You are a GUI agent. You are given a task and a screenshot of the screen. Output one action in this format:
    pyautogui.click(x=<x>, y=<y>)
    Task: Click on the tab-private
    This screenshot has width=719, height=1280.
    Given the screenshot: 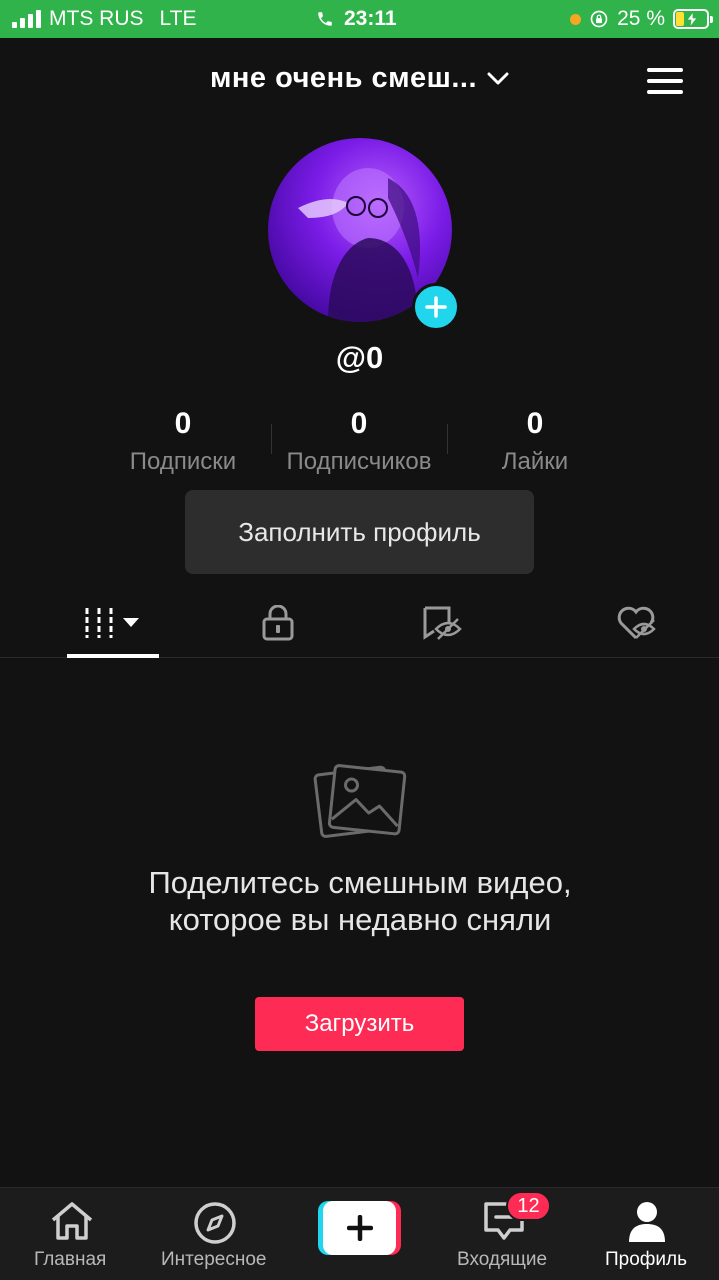 What is the action you would take?
    pyautogui.click(x=277, y=623)
    